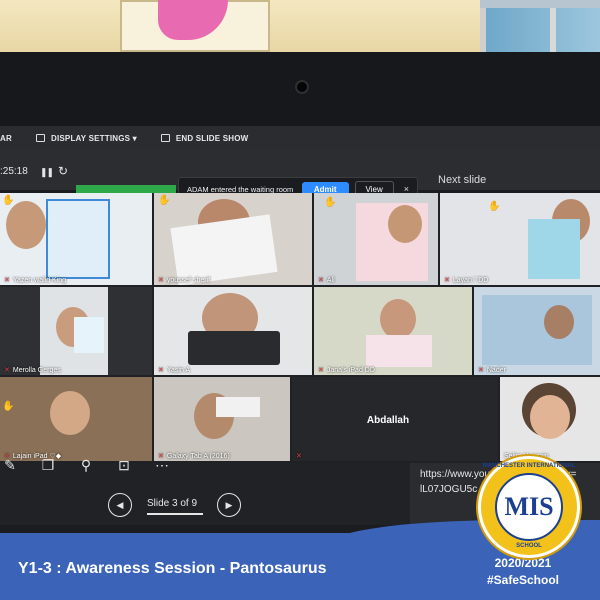 This screenshot has width=600, height=600. Describe the element at coordinates (523, 580) in the screenshot. I see `hashtag: #SafeSchool` at that location.